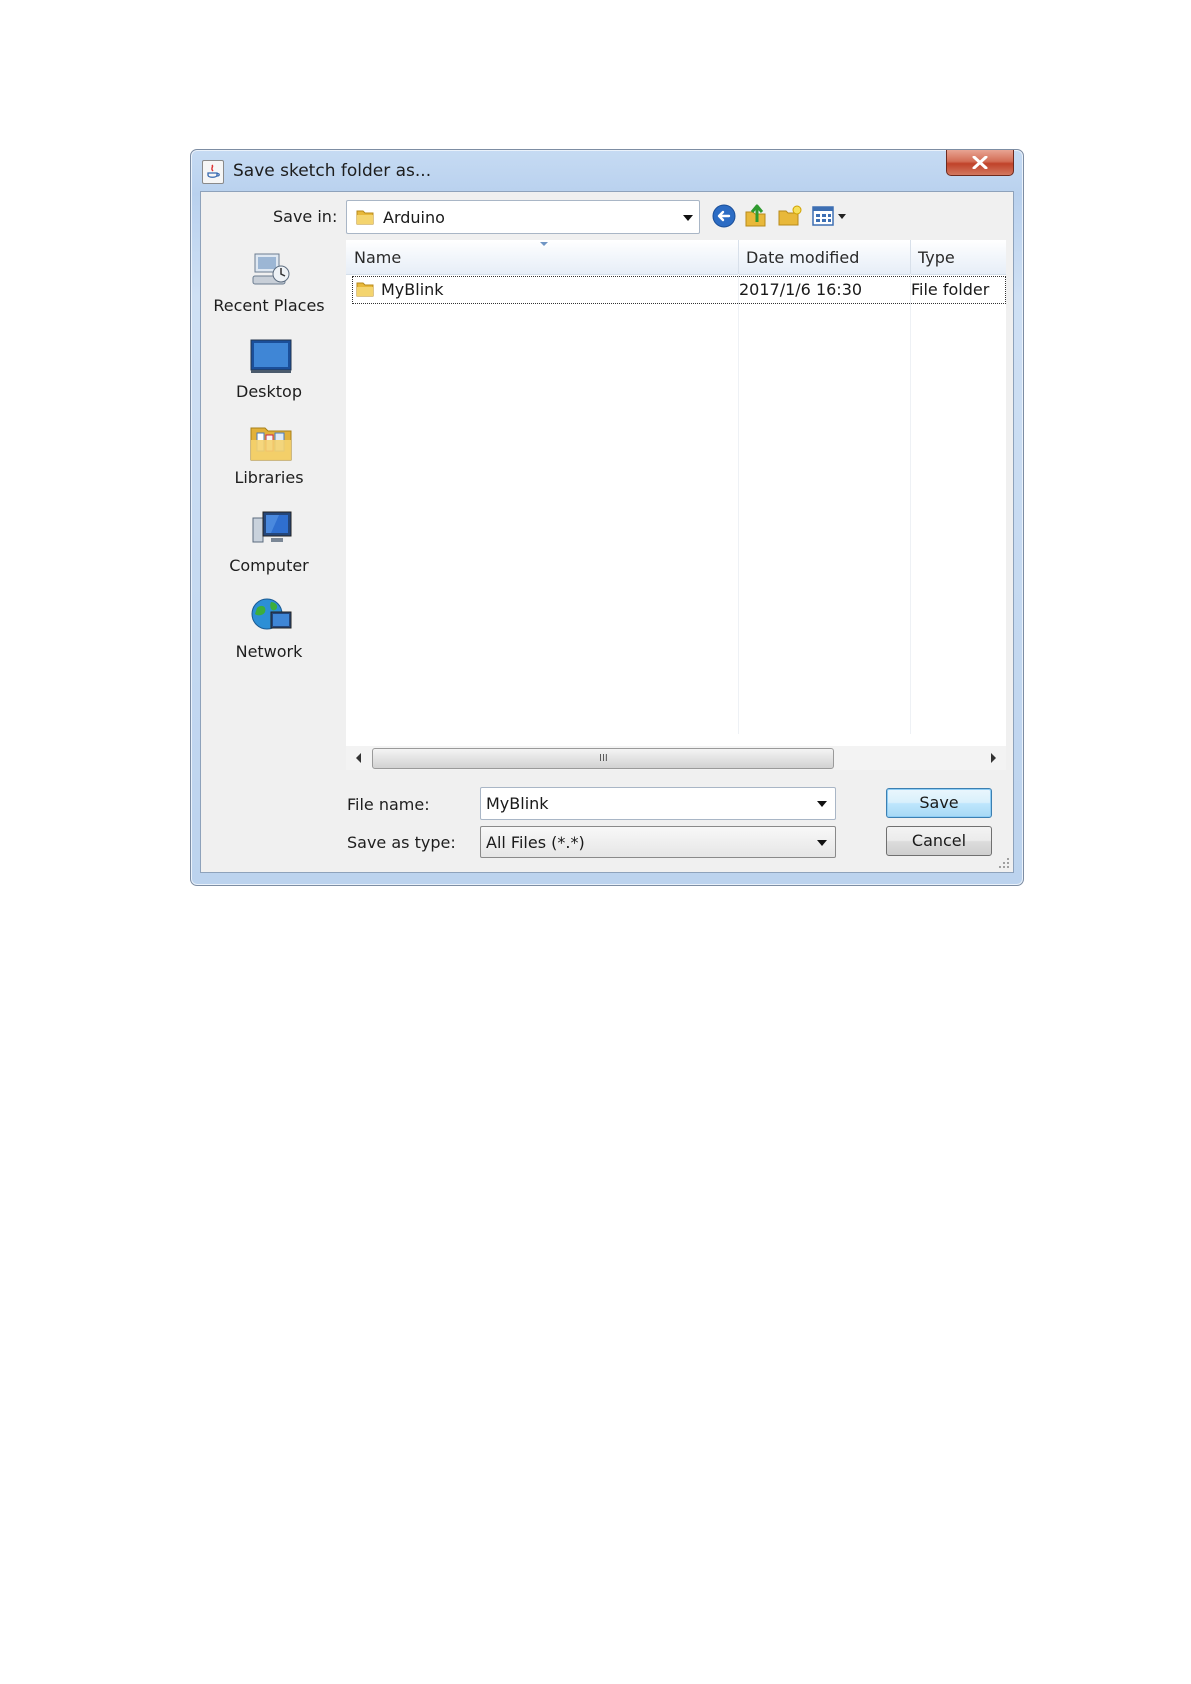  I want to click on close-icon, so click(980, 162).